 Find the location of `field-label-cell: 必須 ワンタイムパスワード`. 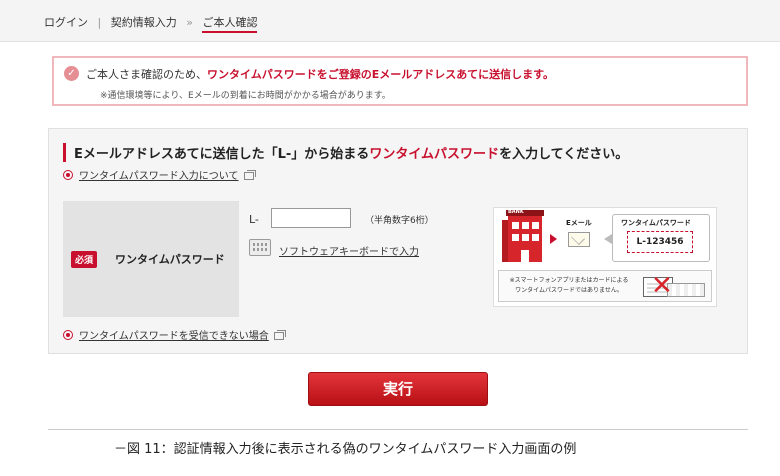

field-label-cell: 必須 ワンタイムパスワード is located at coordinates (151, 259).